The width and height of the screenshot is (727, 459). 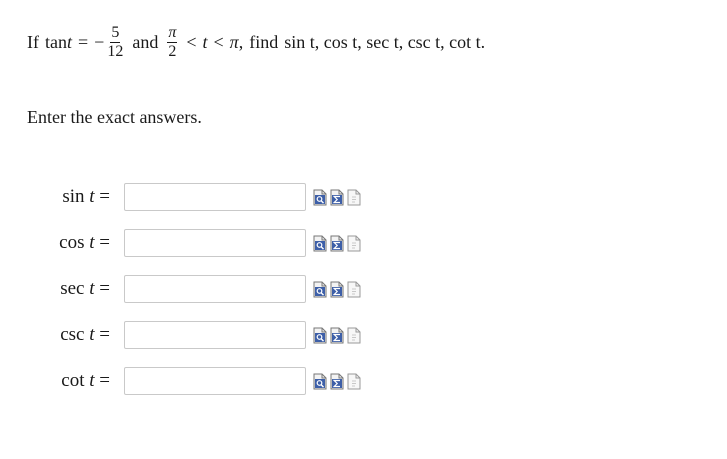 What do you see at coordinates (172, 51) in the screenshot?
I see `pi-denominator: 2` at bounding box center [172, 51].